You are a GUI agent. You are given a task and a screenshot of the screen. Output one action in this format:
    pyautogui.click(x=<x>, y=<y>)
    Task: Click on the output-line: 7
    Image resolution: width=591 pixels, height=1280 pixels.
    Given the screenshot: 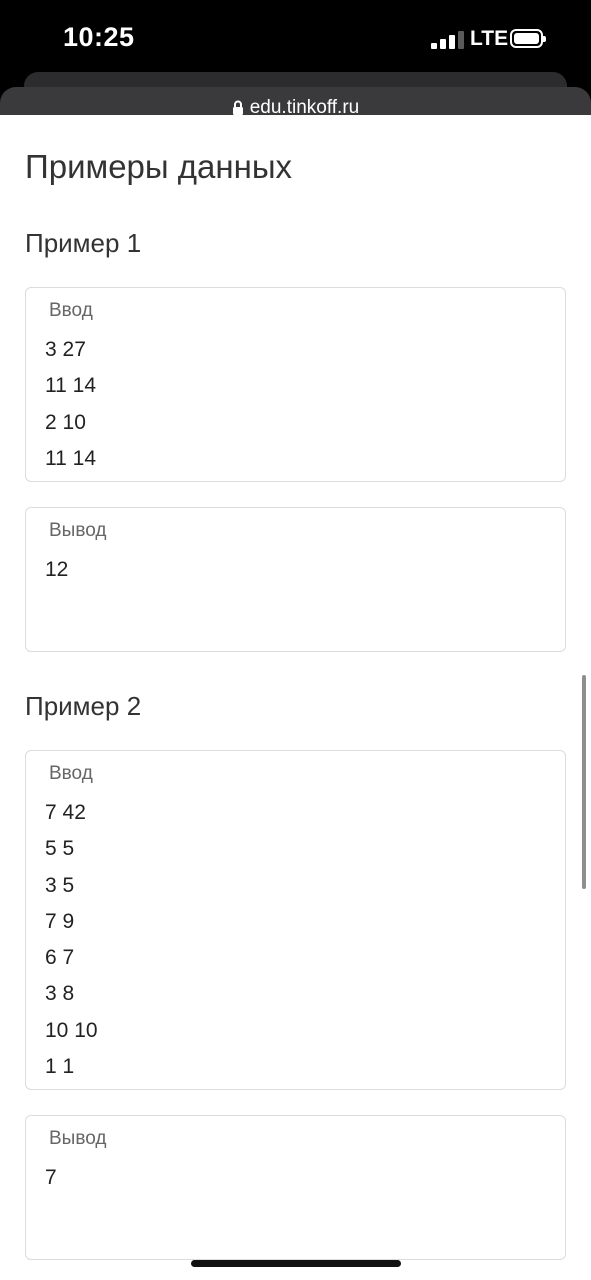 What is the action you would take?
    pyautogui.click(x=51, y=1177)
    